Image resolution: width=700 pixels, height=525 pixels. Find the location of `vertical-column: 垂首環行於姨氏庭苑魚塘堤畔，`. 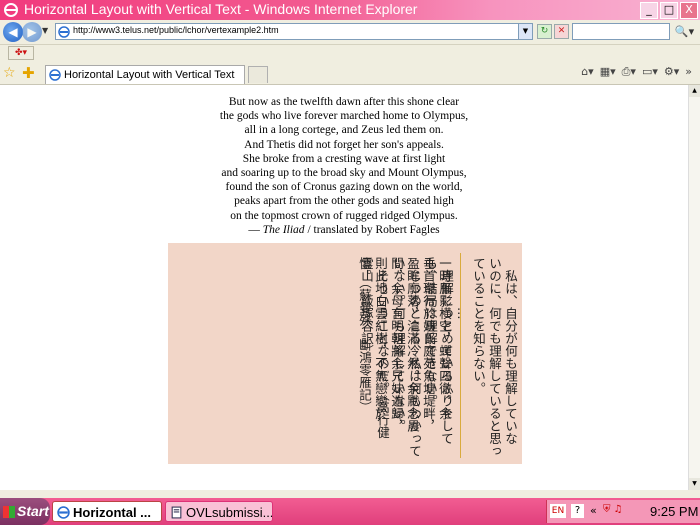

vertical-column: 垂首環行於姨氏庭苑魚塘堤畔， is located at coordinates (428, 344).